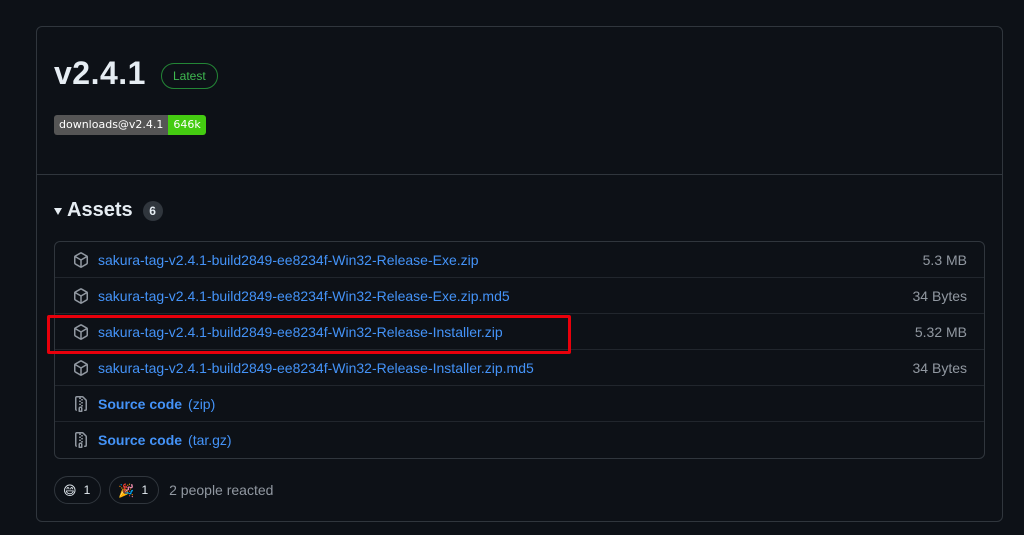 The height and width of the screenshot is (535, 1024). Describe the element at coordinates (70, 490) in the screenshot. I see `smile-emoji-icon: 😄` at that location.